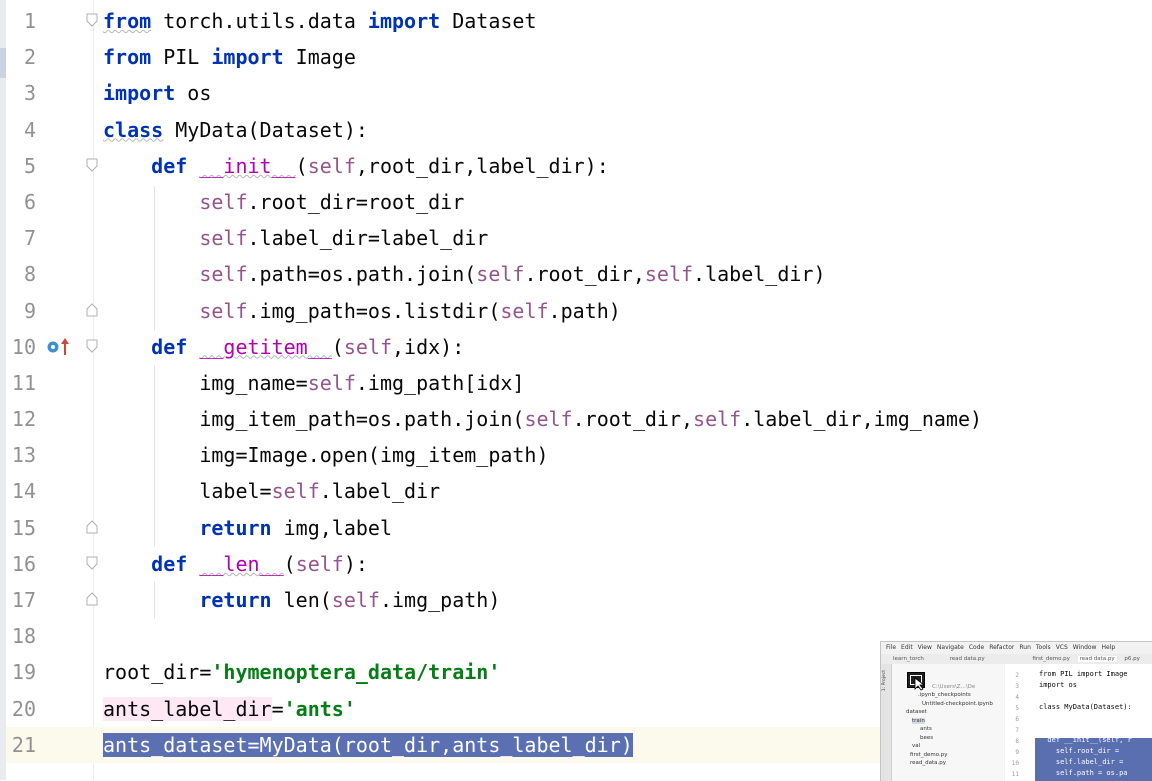 The width and height of the screenshot is (1152, 781). I want to click on line-number: 17, so click(21, 600).